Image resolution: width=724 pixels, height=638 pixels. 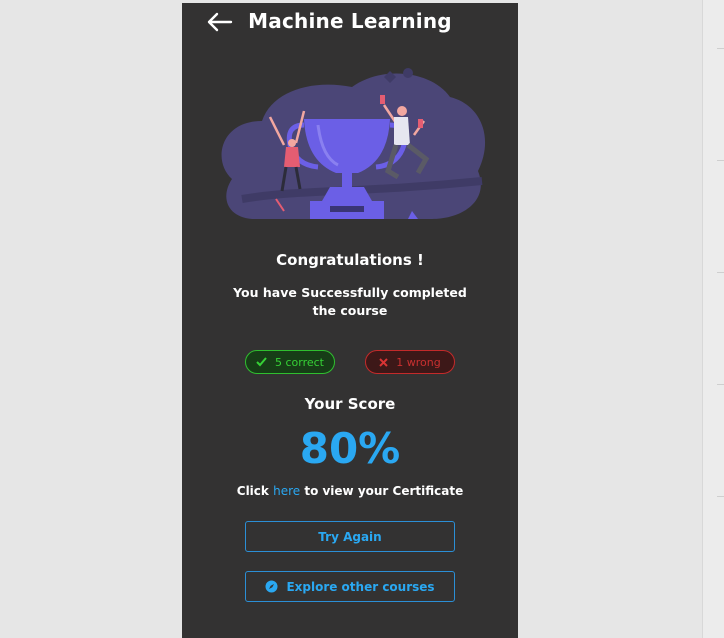 What do you see at coordinates (713, 319) in the screenshot?
I see `side-panel-strip` at bounding box center [713, 319].